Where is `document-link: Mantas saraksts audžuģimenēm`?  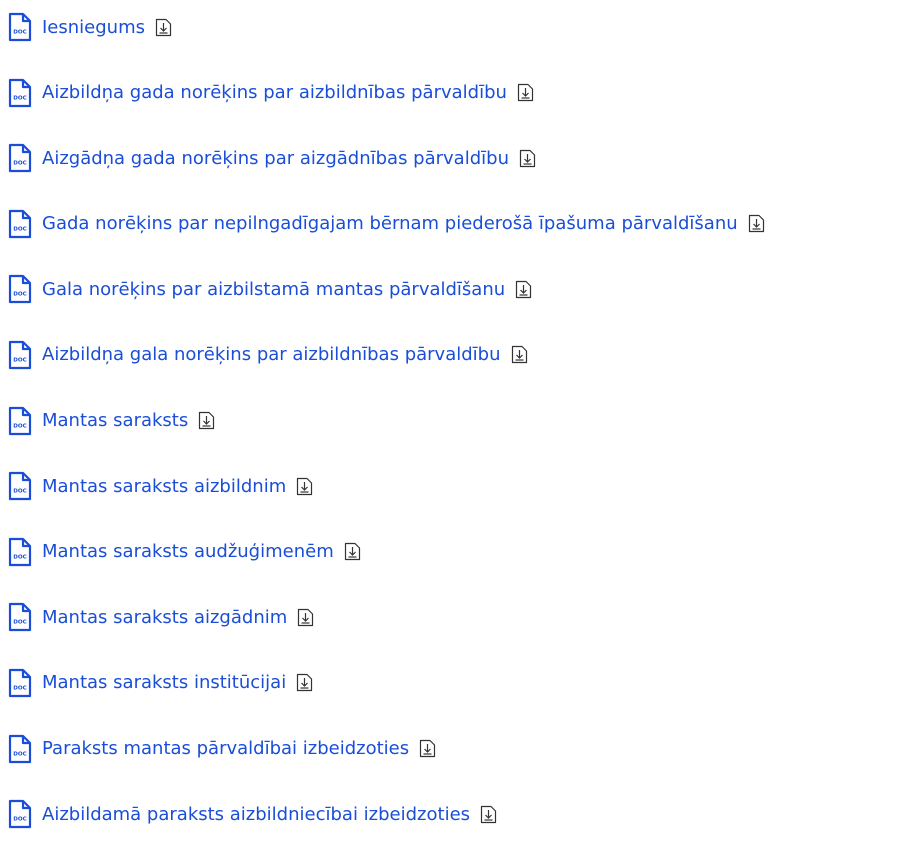
document-link: Mantas saraksts audžuģimenēm is located at coordinates (201, 551).